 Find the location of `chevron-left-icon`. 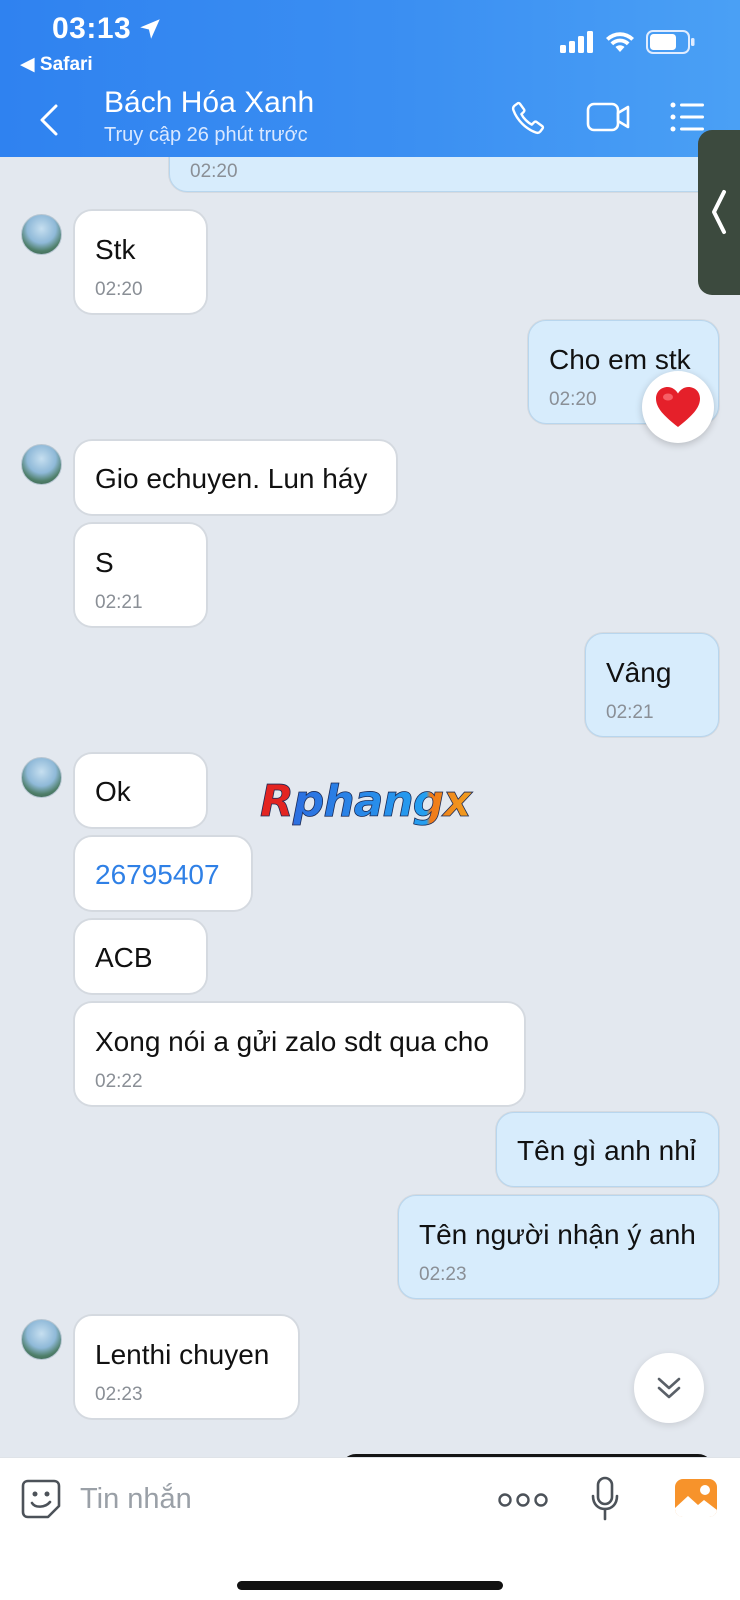

chevron-left-icon is located at coordinates (719, 212).